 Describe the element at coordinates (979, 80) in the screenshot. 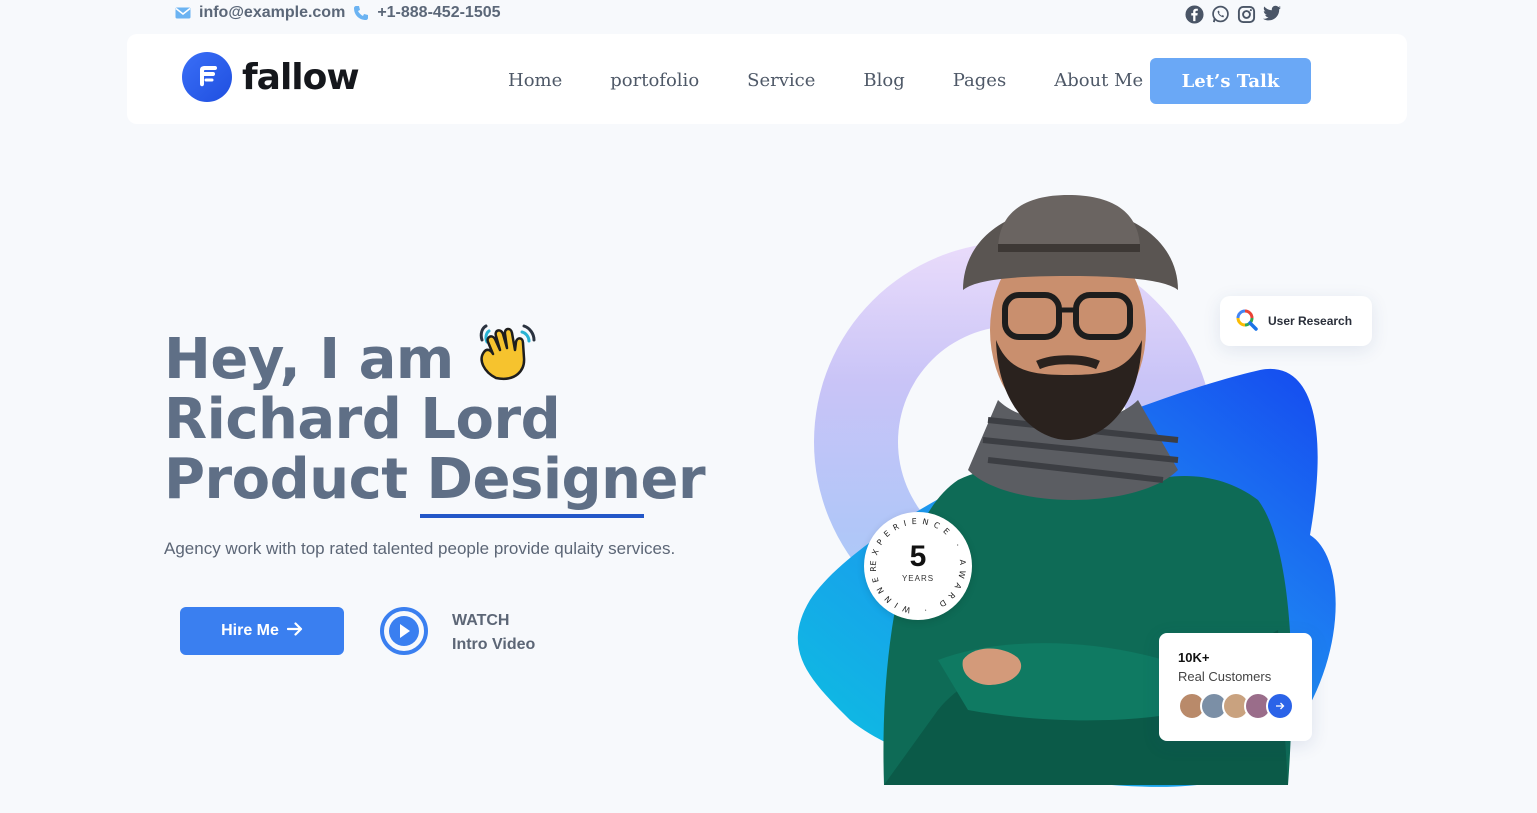

I see `nav-item-pages: Pages` at that location.